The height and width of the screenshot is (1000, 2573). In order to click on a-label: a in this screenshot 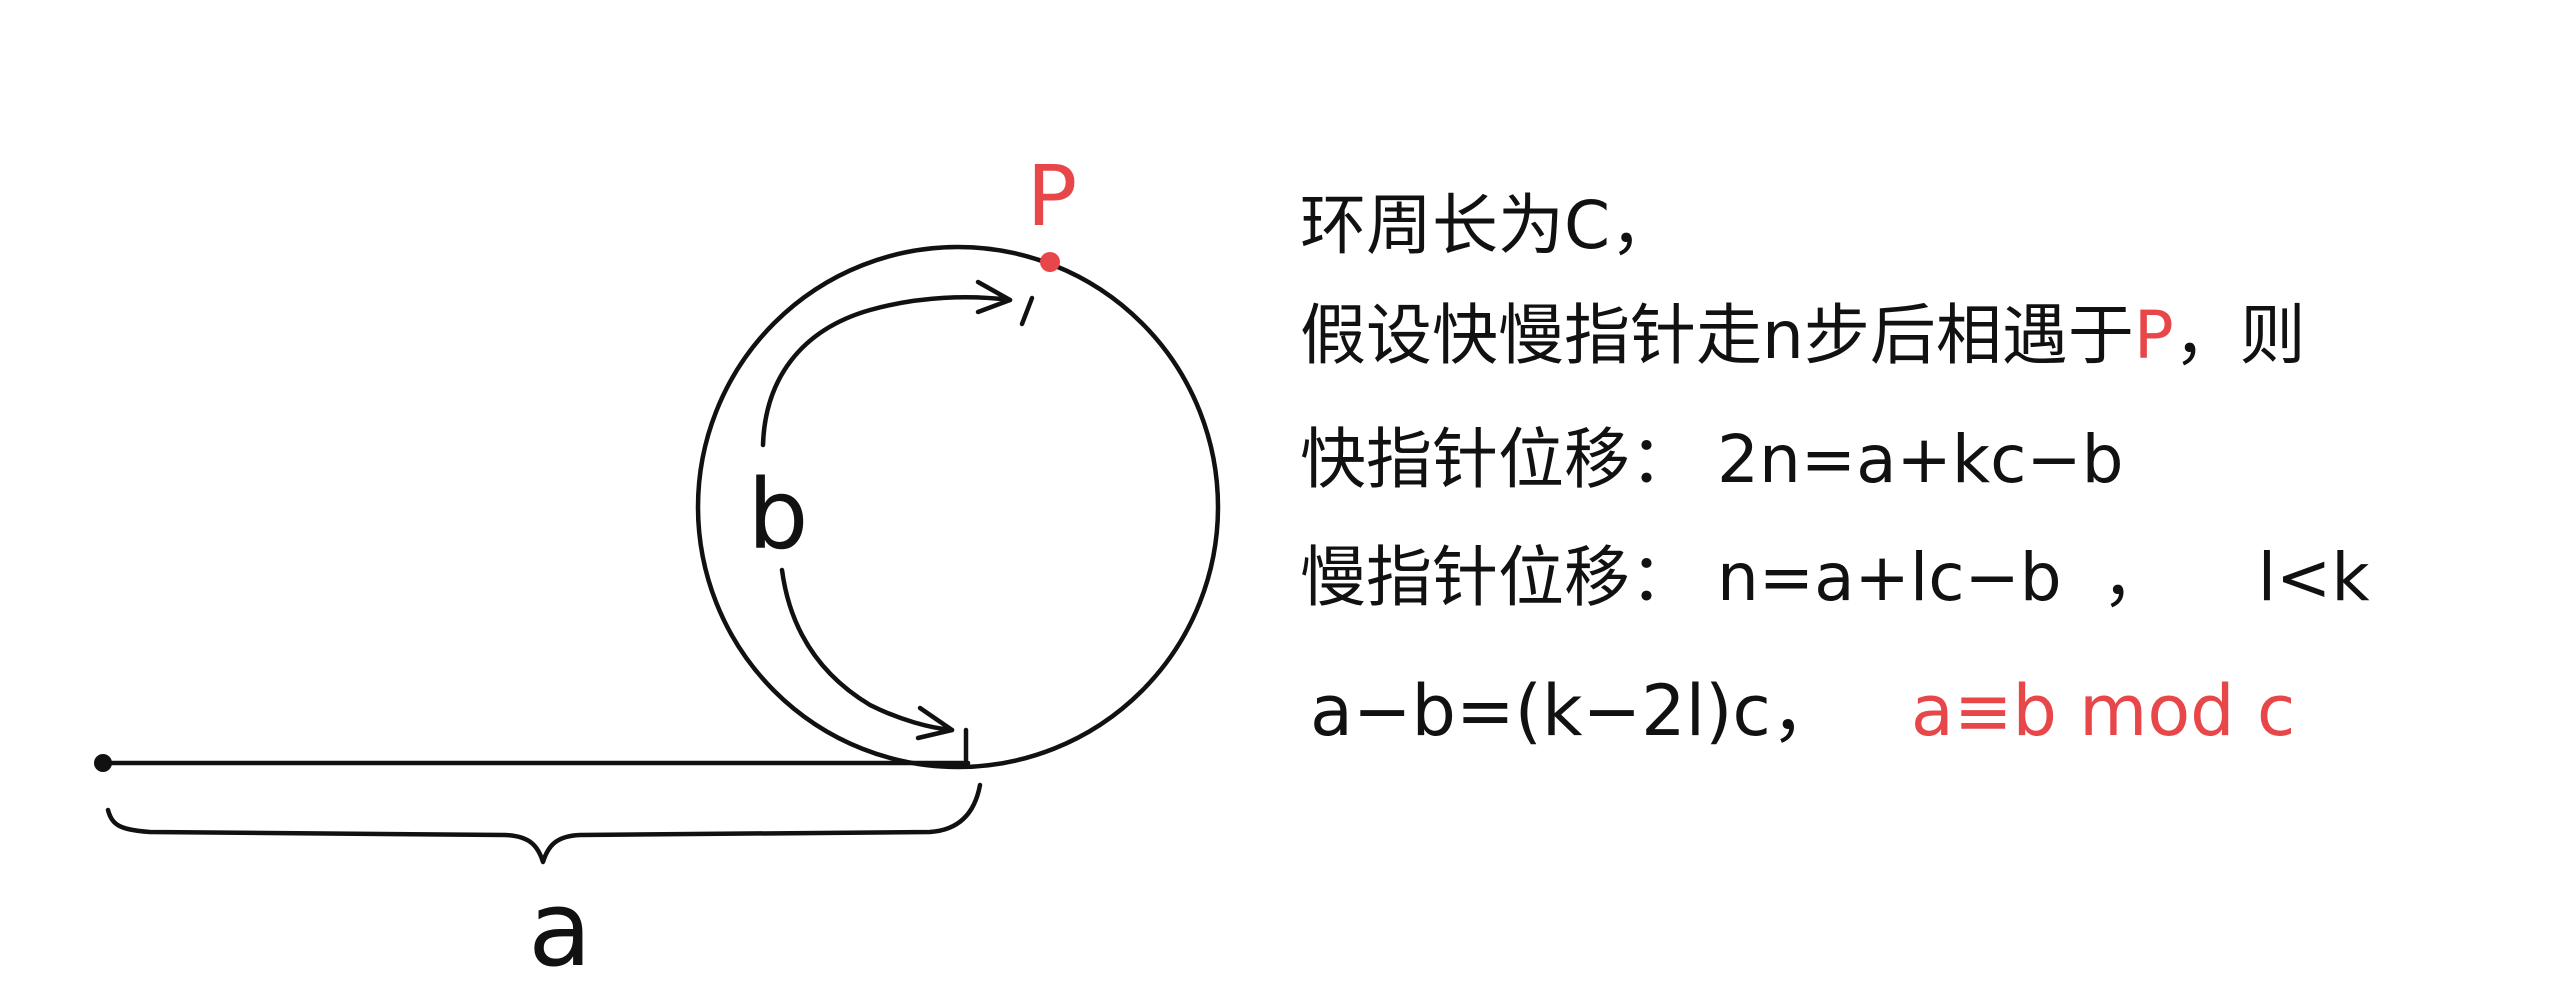, I will do `click(560, 929)`.